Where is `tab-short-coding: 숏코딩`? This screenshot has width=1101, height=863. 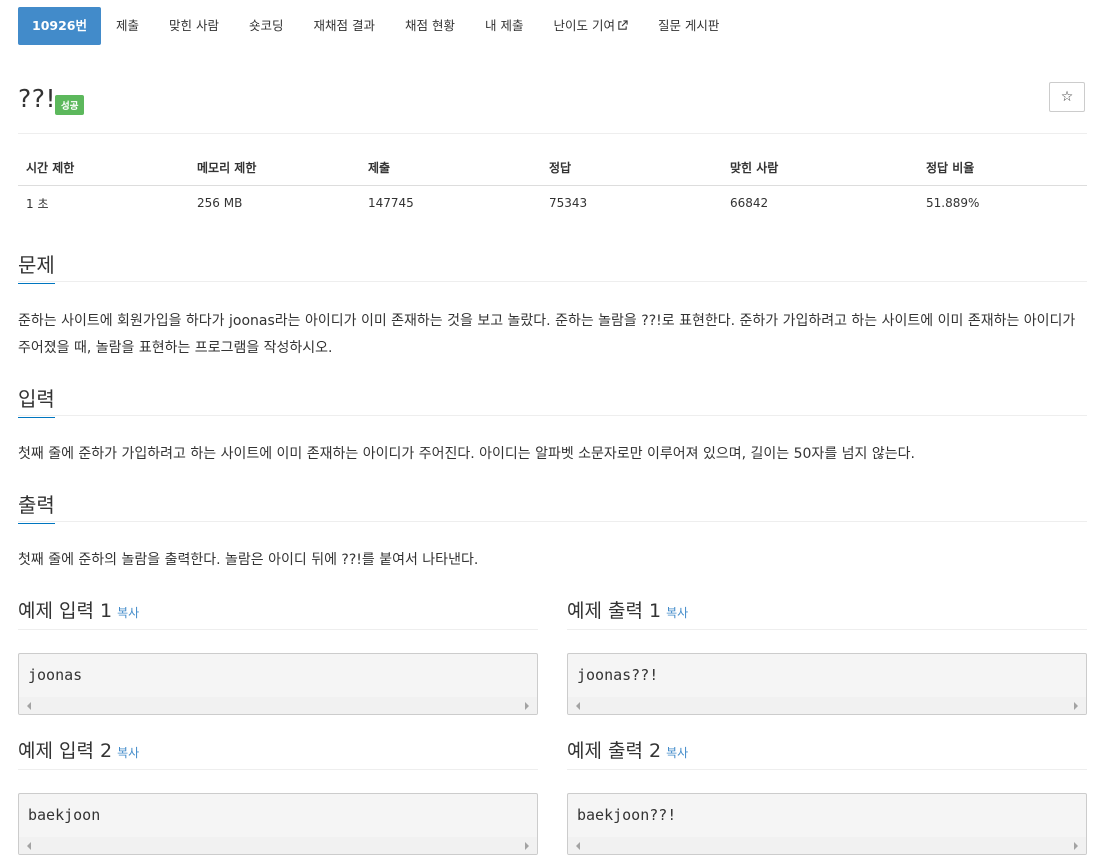
tab-short-coding: 숏코딩 is located at coordinates (266, 26).